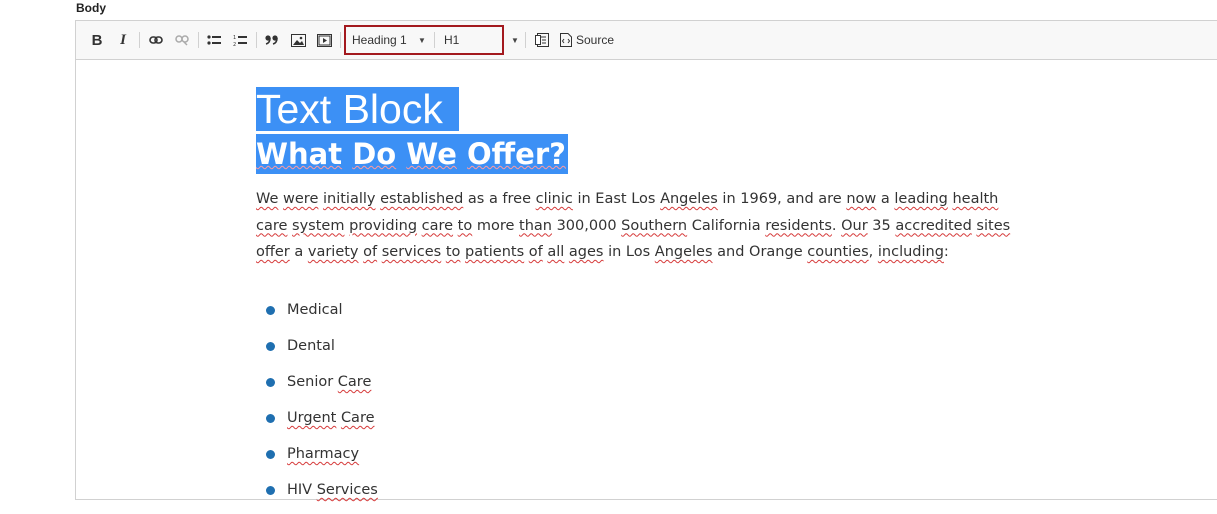 This screenshot has width=1217, height=514. I want to click on templates-icon, so click(542, 40).